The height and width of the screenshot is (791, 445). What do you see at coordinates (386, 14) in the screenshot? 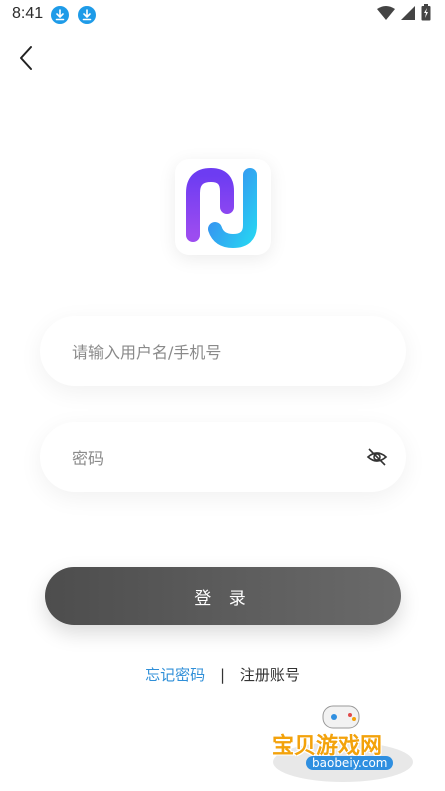
I see `wifi-icon` at bounding box center [386, 14].